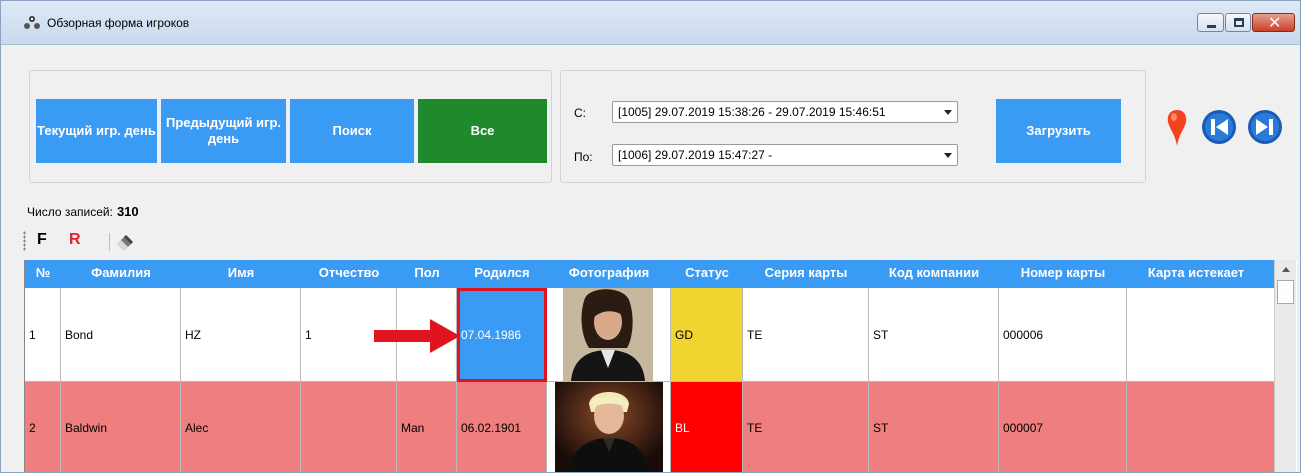 The width and height of the screenshot is (1301, 473). I want to click on filter-button: F, so click(42, 240).